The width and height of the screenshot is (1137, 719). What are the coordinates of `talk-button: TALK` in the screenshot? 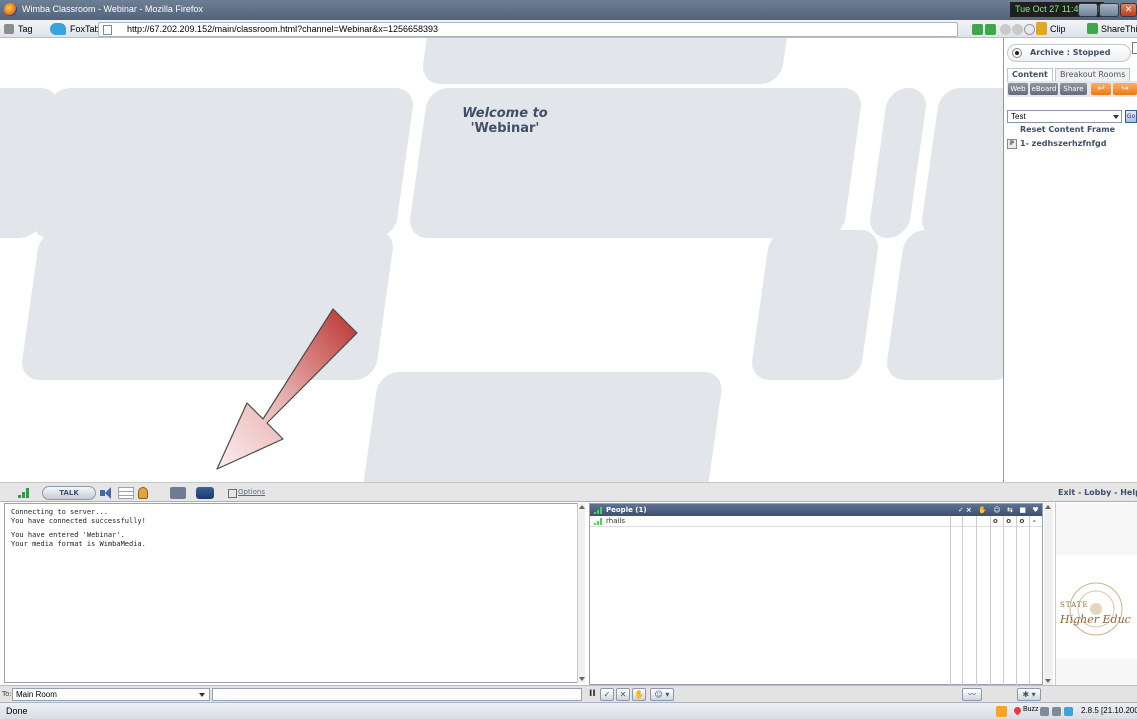 It's located at (69, 493).